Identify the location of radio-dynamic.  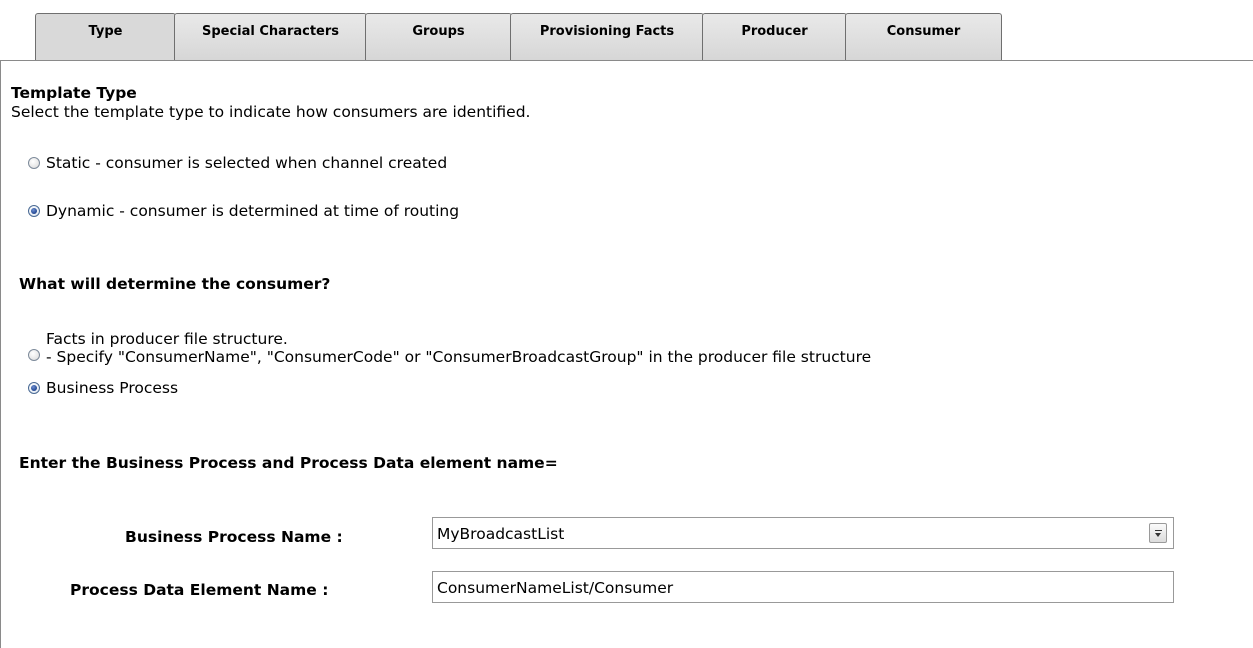
(34, 211).